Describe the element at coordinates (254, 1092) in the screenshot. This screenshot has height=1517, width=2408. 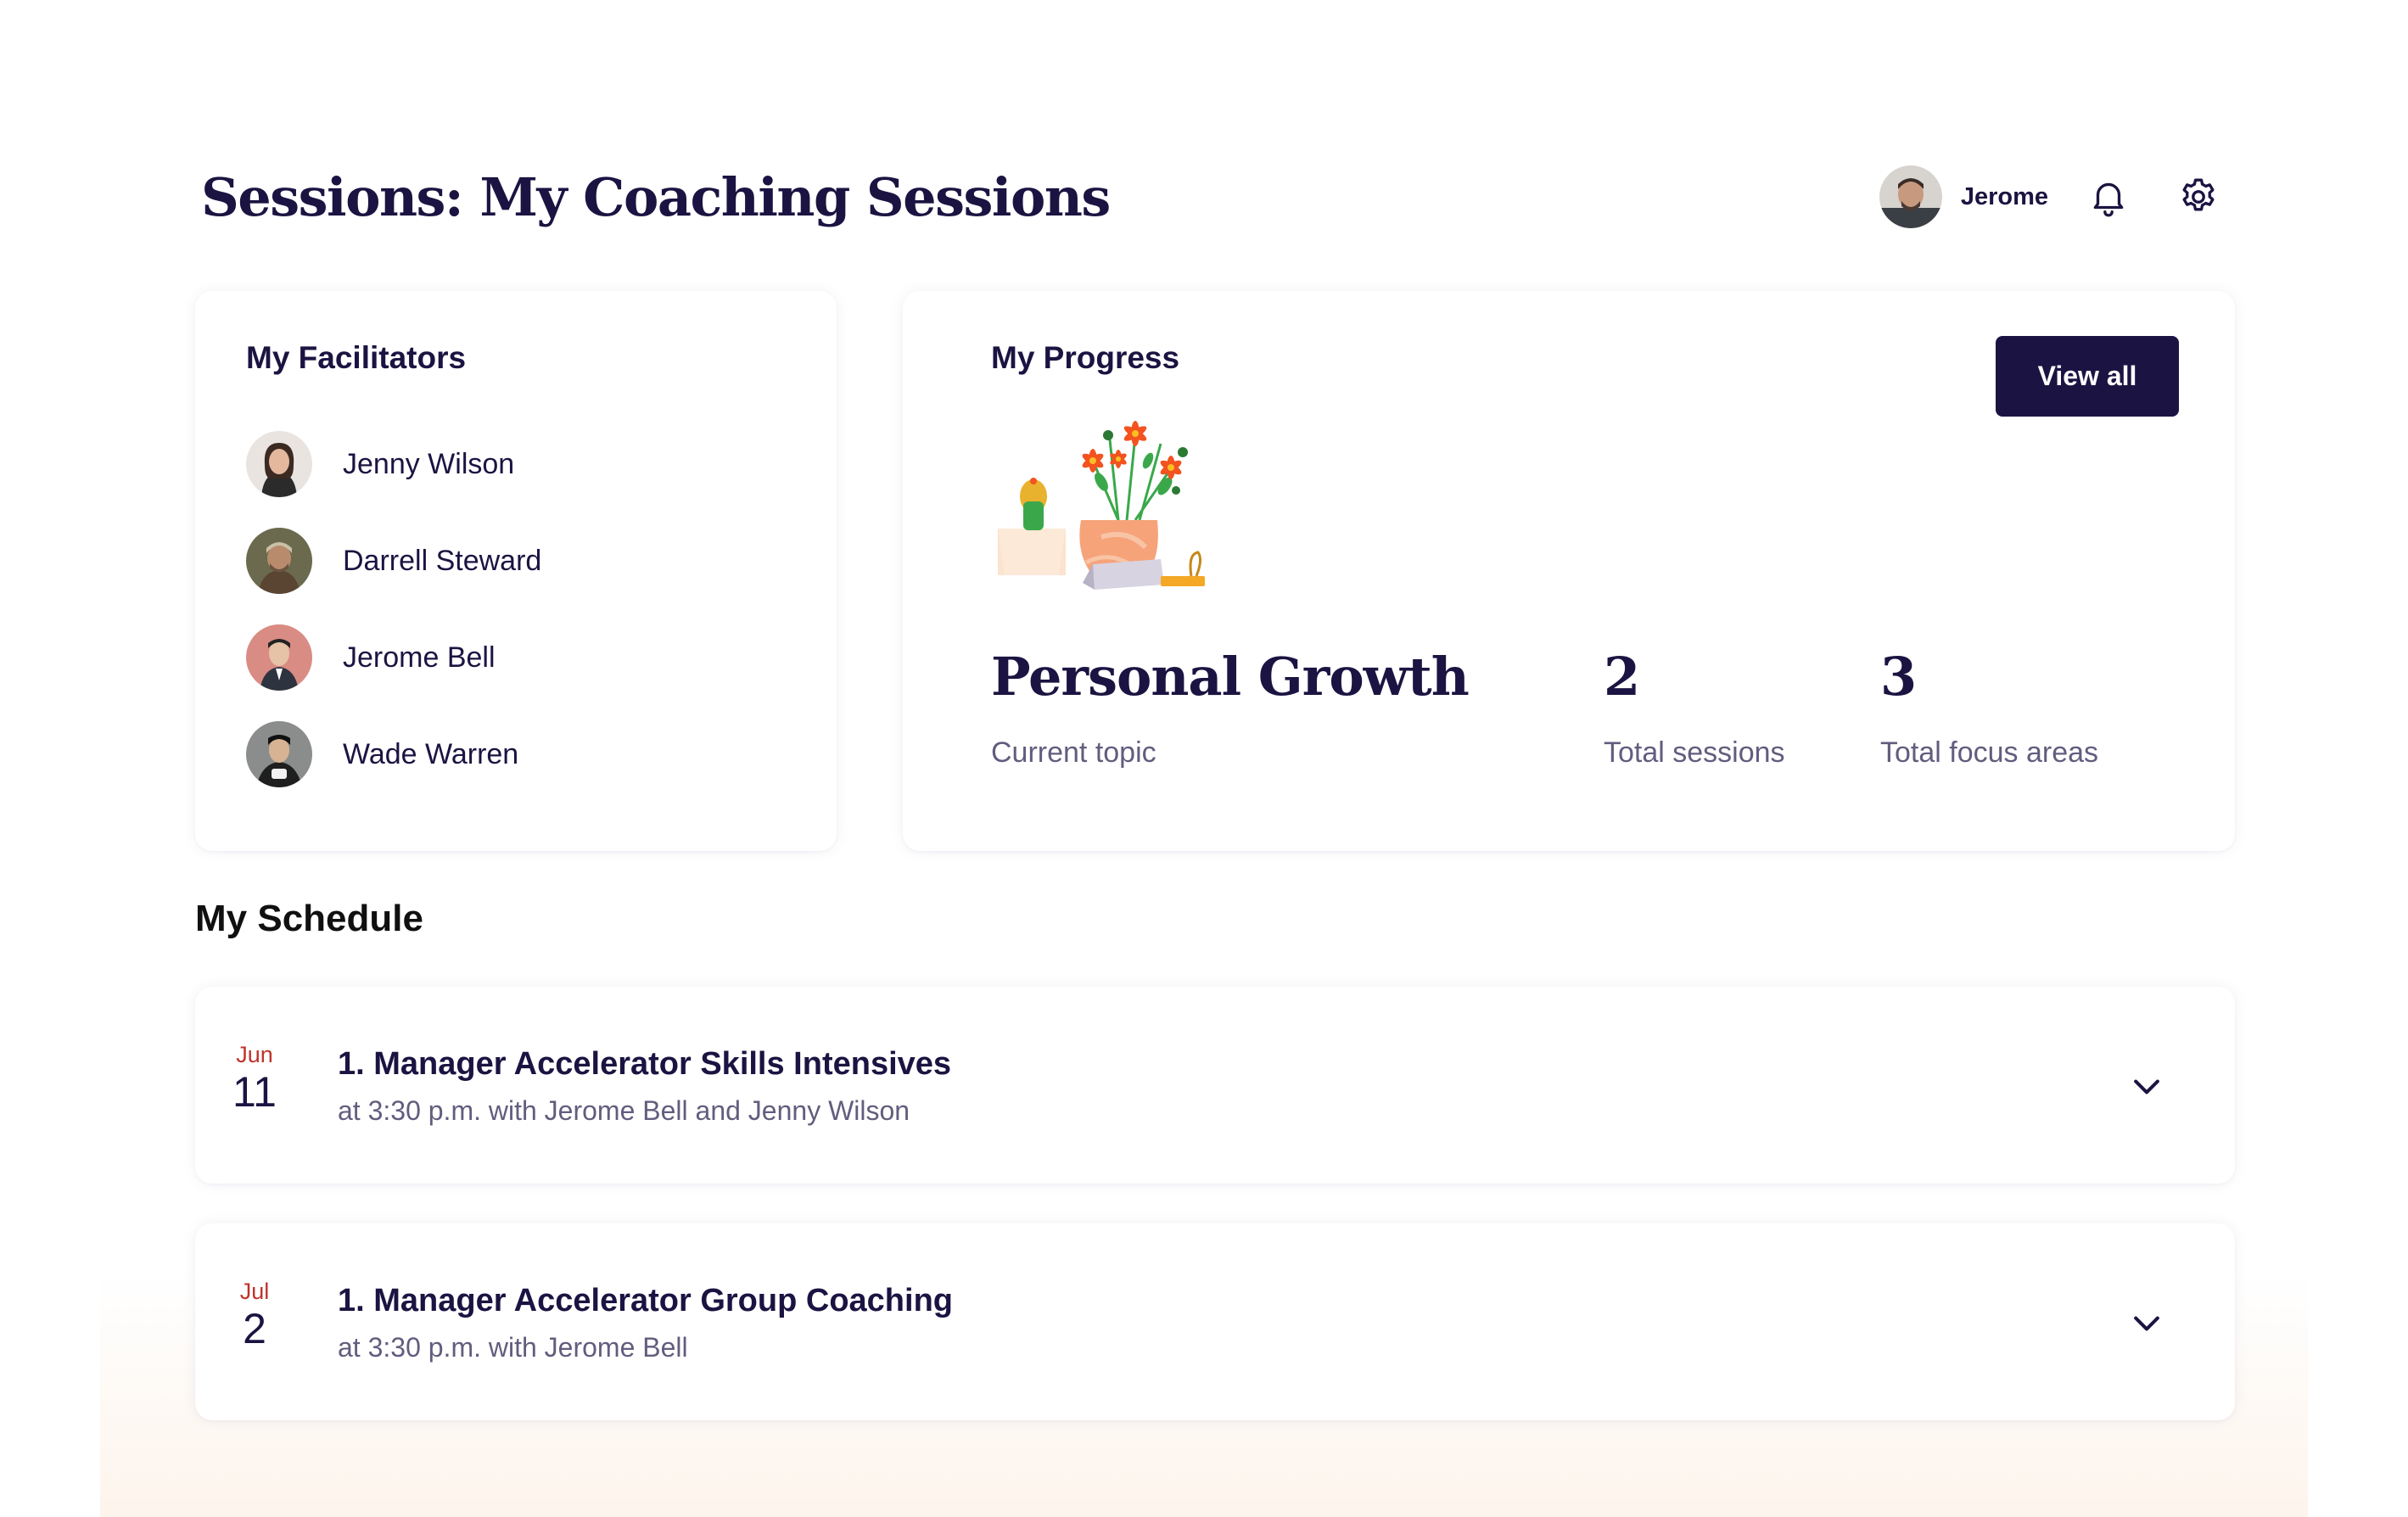
I see `session-day: 11` at that location.